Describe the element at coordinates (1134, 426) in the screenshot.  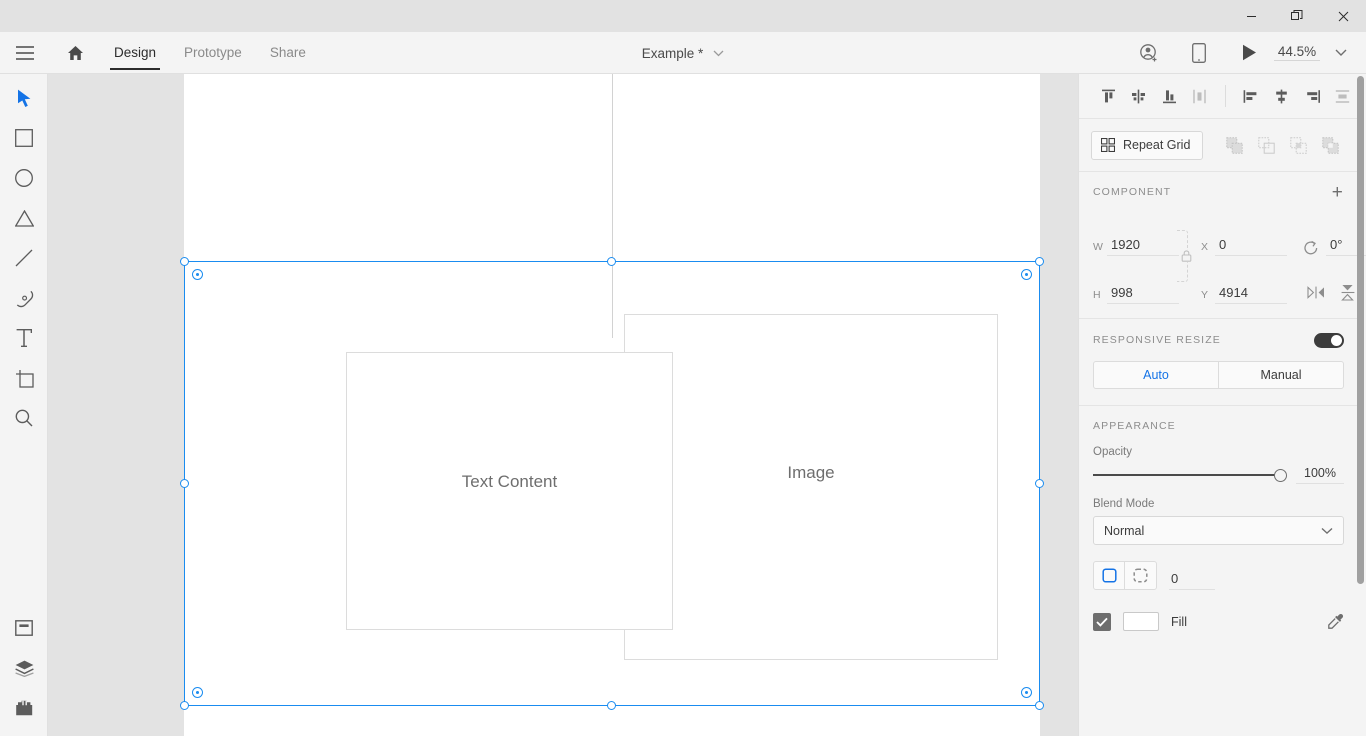
I see `appearance-section-title: APPEARANCE` at that location.